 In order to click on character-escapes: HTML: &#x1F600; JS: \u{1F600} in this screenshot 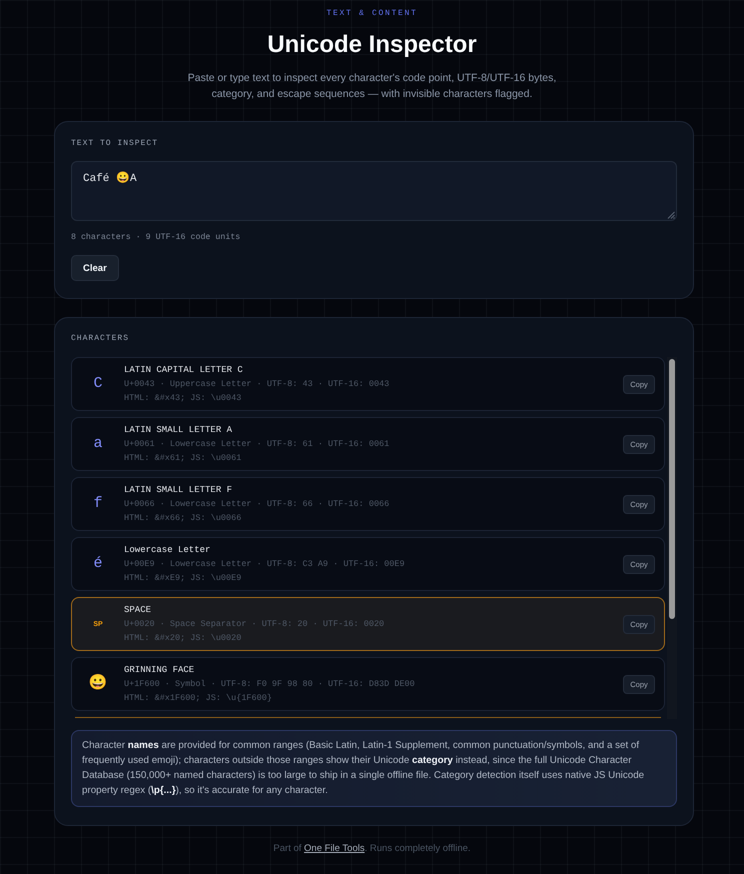, I will do `click(198, 698)`.